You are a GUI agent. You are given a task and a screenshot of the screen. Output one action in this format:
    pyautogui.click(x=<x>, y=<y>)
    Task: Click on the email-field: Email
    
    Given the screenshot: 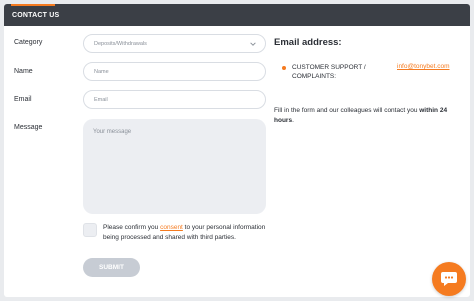 What is the action you would take?
    pyautogui.click(x=174, y=99)
    